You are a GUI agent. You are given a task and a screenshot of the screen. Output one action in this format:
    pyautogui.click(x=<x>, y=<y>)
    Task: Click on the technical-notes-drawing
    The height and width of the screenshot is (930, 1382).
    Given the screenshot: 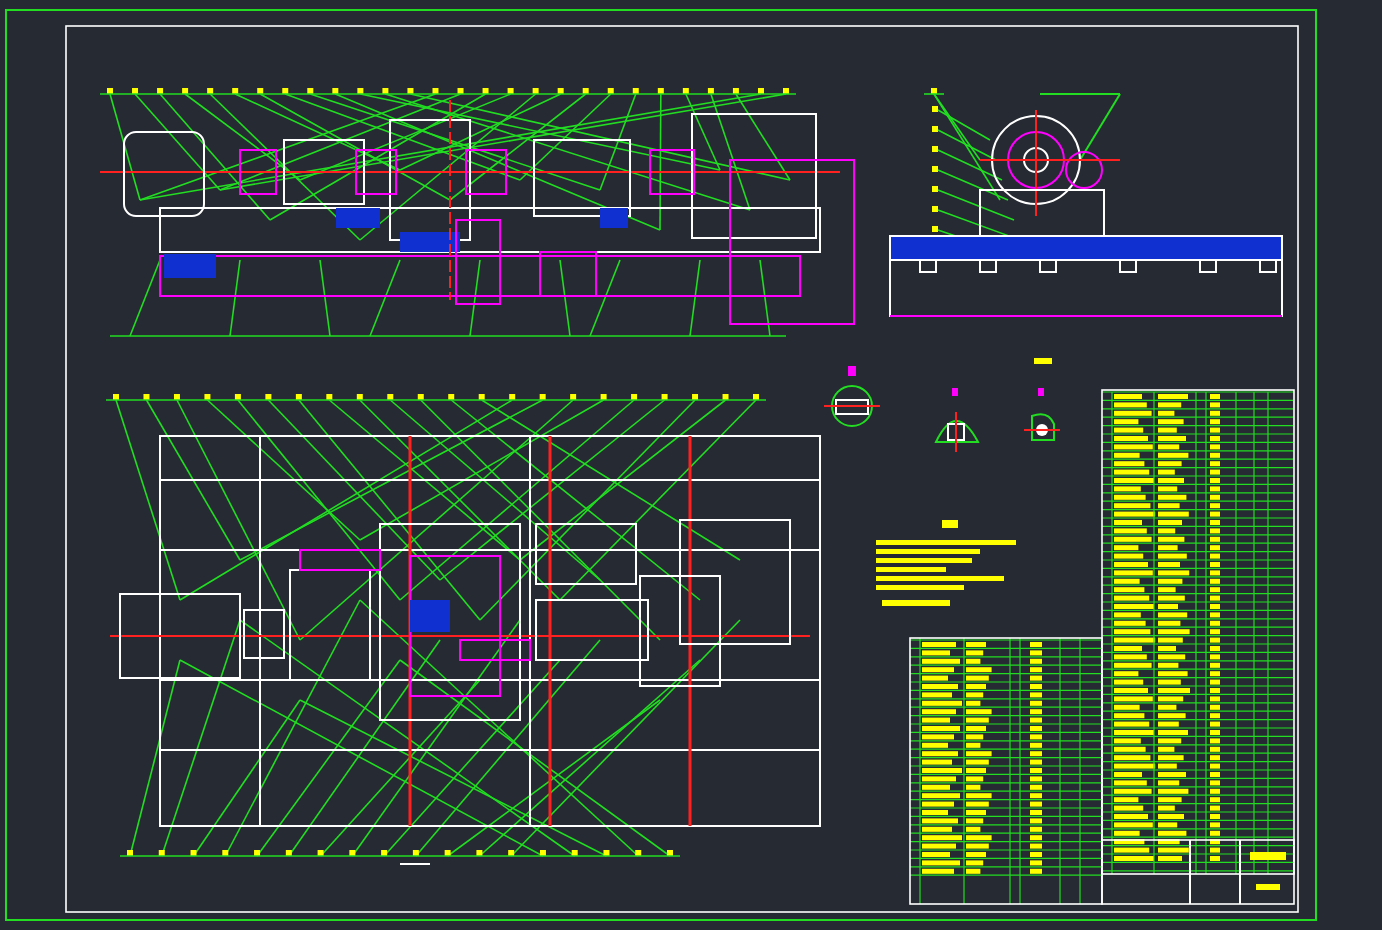 What is the action you would take?
    pyautogui.click(x=946, y=563)
    